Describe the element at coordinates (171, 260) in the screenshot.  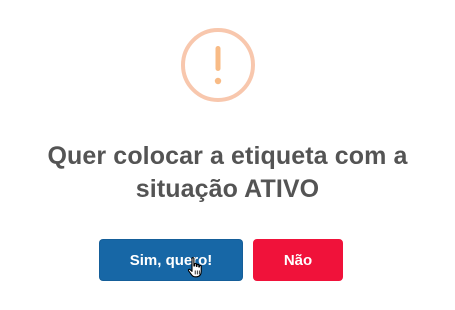
I see `confirm-button: Sim, quero!` at that location.